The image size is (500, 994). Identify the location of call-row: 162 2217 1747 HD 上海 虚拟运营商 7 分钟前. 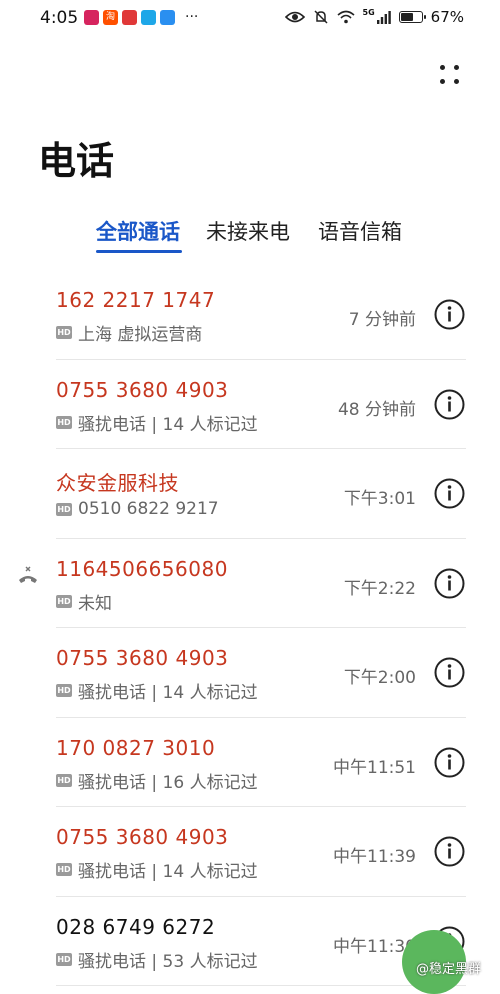
(250, 315).